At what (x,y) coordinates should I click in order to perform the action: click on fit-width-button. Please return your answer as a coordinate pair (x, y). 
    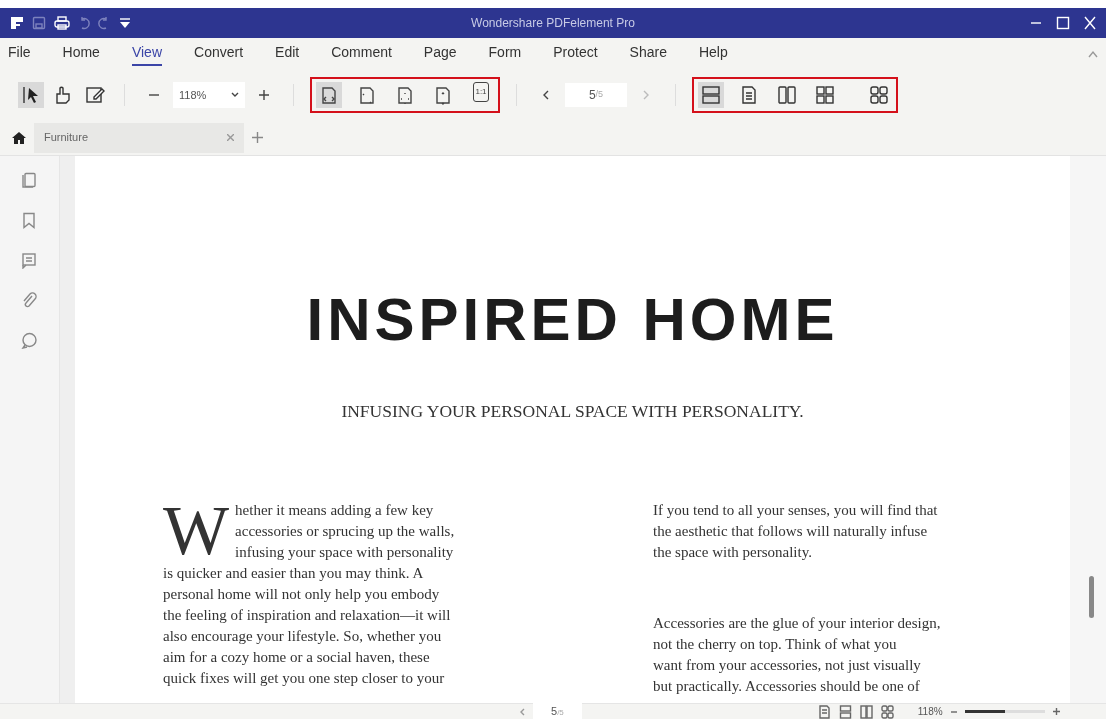
    Looking at the image, I should click on (329, 95).